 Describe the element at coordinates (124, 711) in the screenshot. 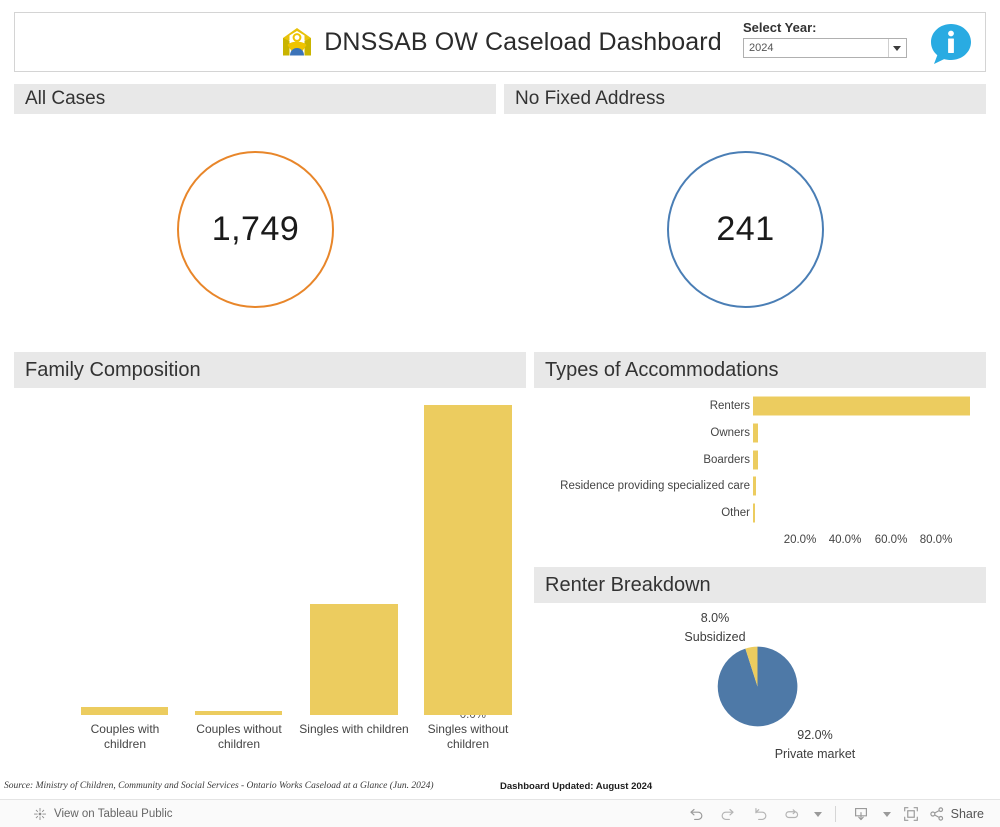

I see `bar-couples-with-children` at that location.